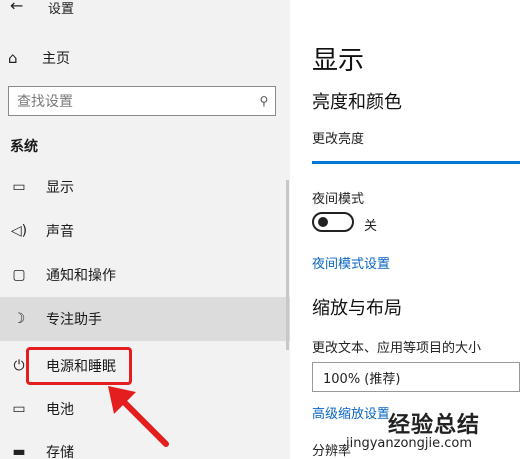  Describe the element at coordinates (371, 226) in the screenshot. I see `night-mode-state: 关` at that location.